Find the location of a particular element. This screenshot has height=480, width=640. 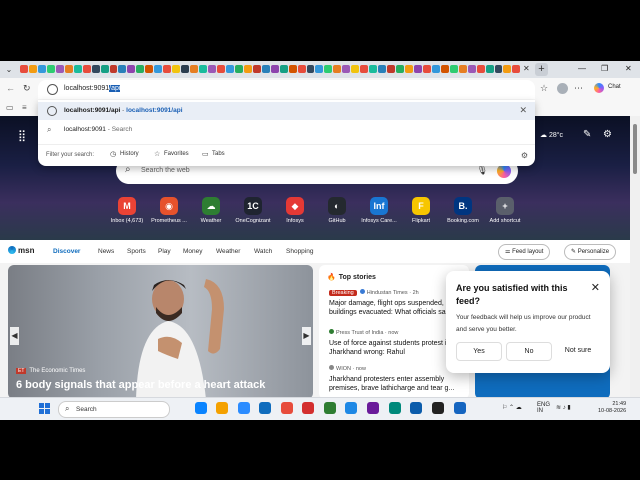

suggestion-link: localhost:9091/api is located at coordinates (154, 110).